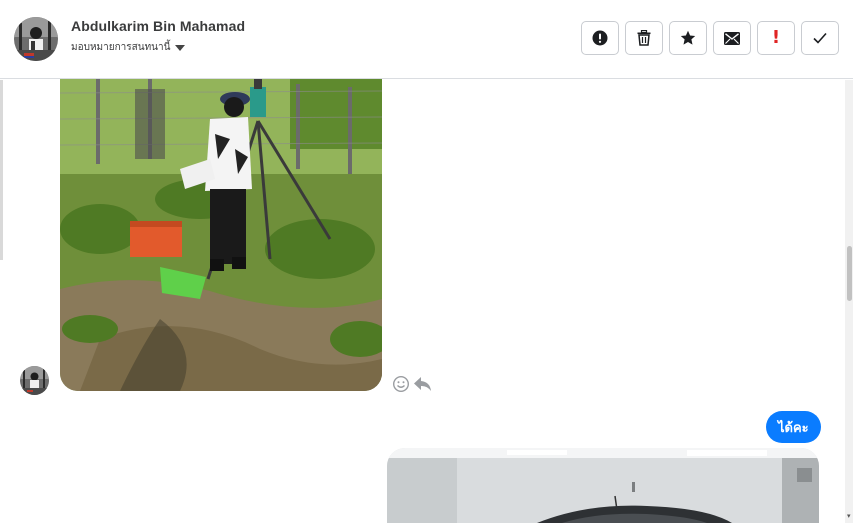  I want to click on done-button, so click(820, 38).